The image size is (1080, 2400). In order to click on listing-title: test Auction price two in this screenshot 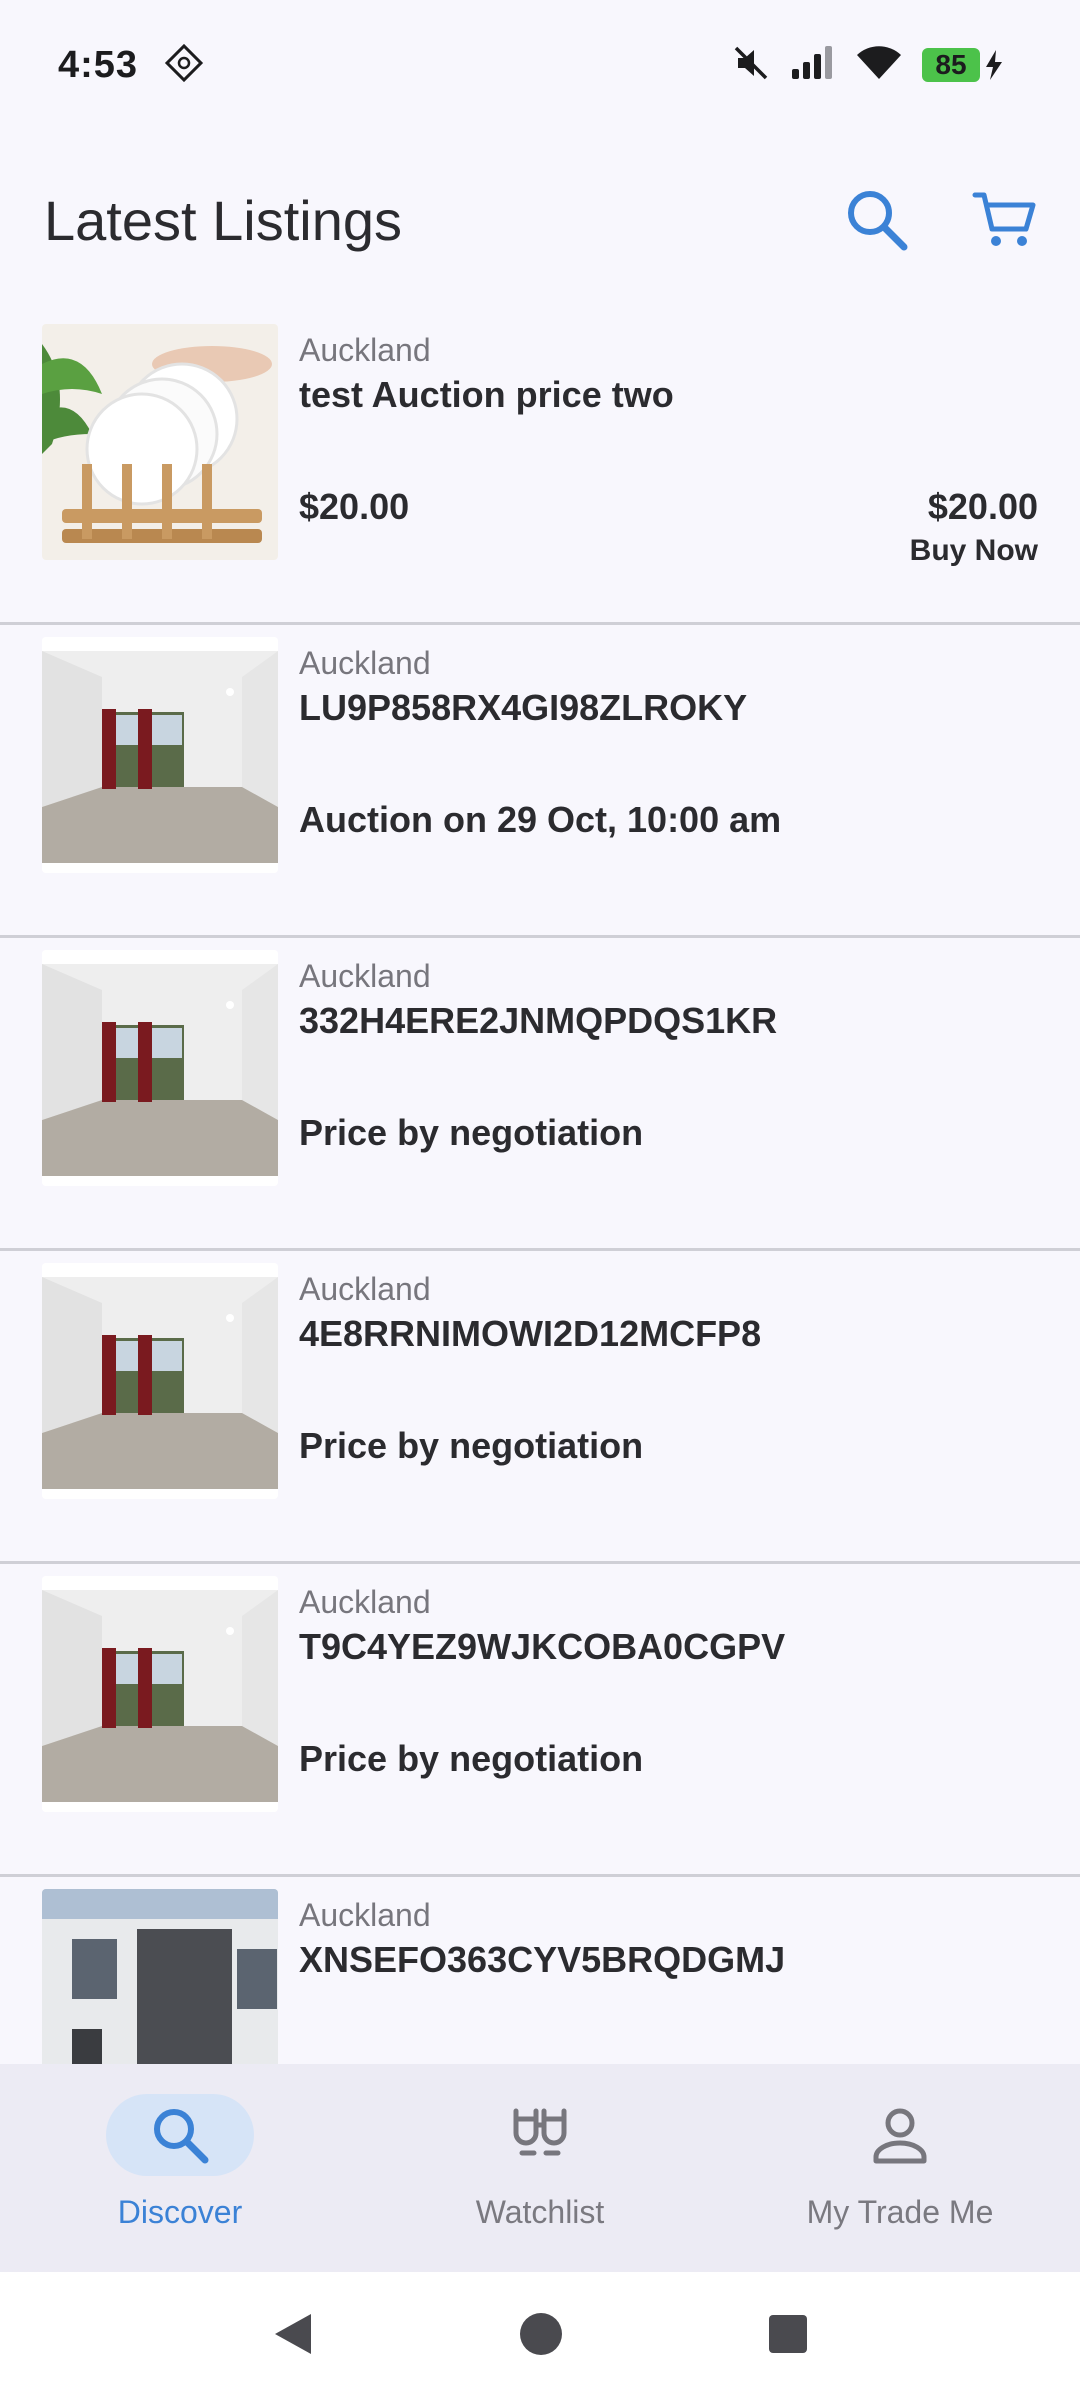, I will do `click(486, 394)`.